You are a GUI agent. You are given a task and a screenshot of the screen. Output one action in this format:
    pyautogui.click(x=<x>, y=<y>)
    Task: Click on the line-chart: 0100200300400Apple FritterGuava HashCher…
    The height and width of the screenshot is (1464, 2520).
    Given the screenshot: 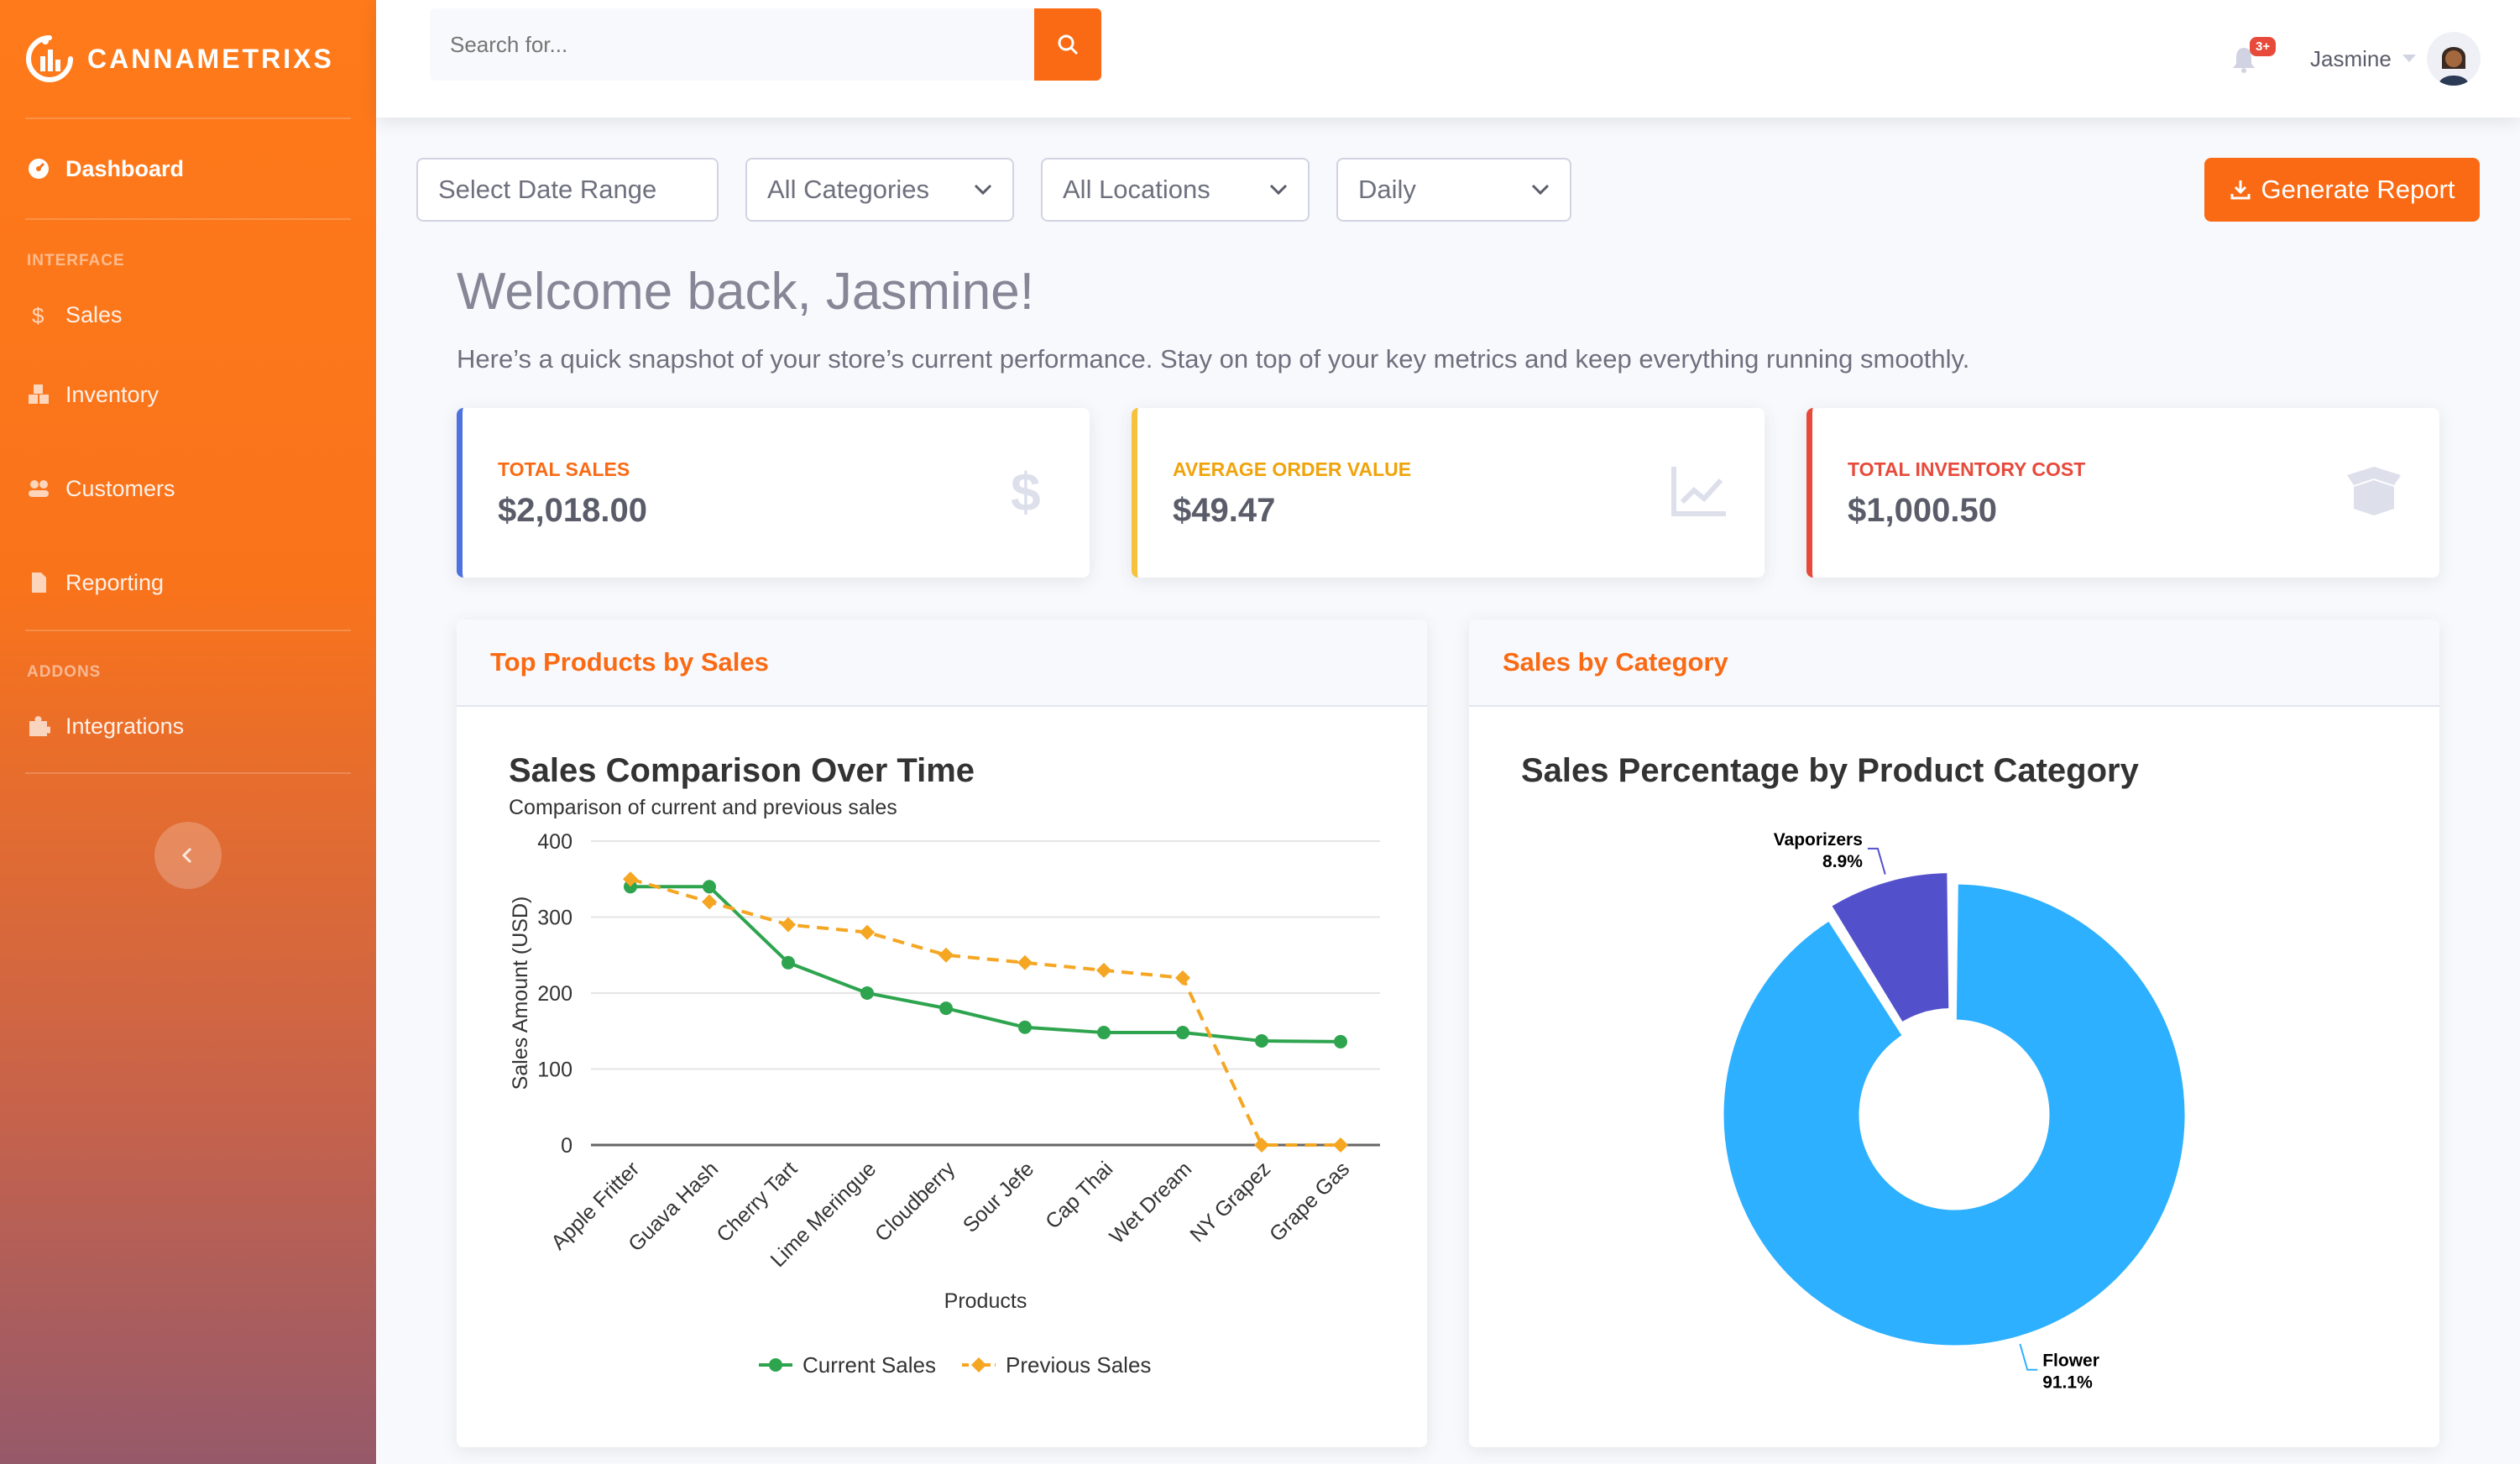 What is the action you would take?
    pyautogui.click(x=944, y=1104)
    